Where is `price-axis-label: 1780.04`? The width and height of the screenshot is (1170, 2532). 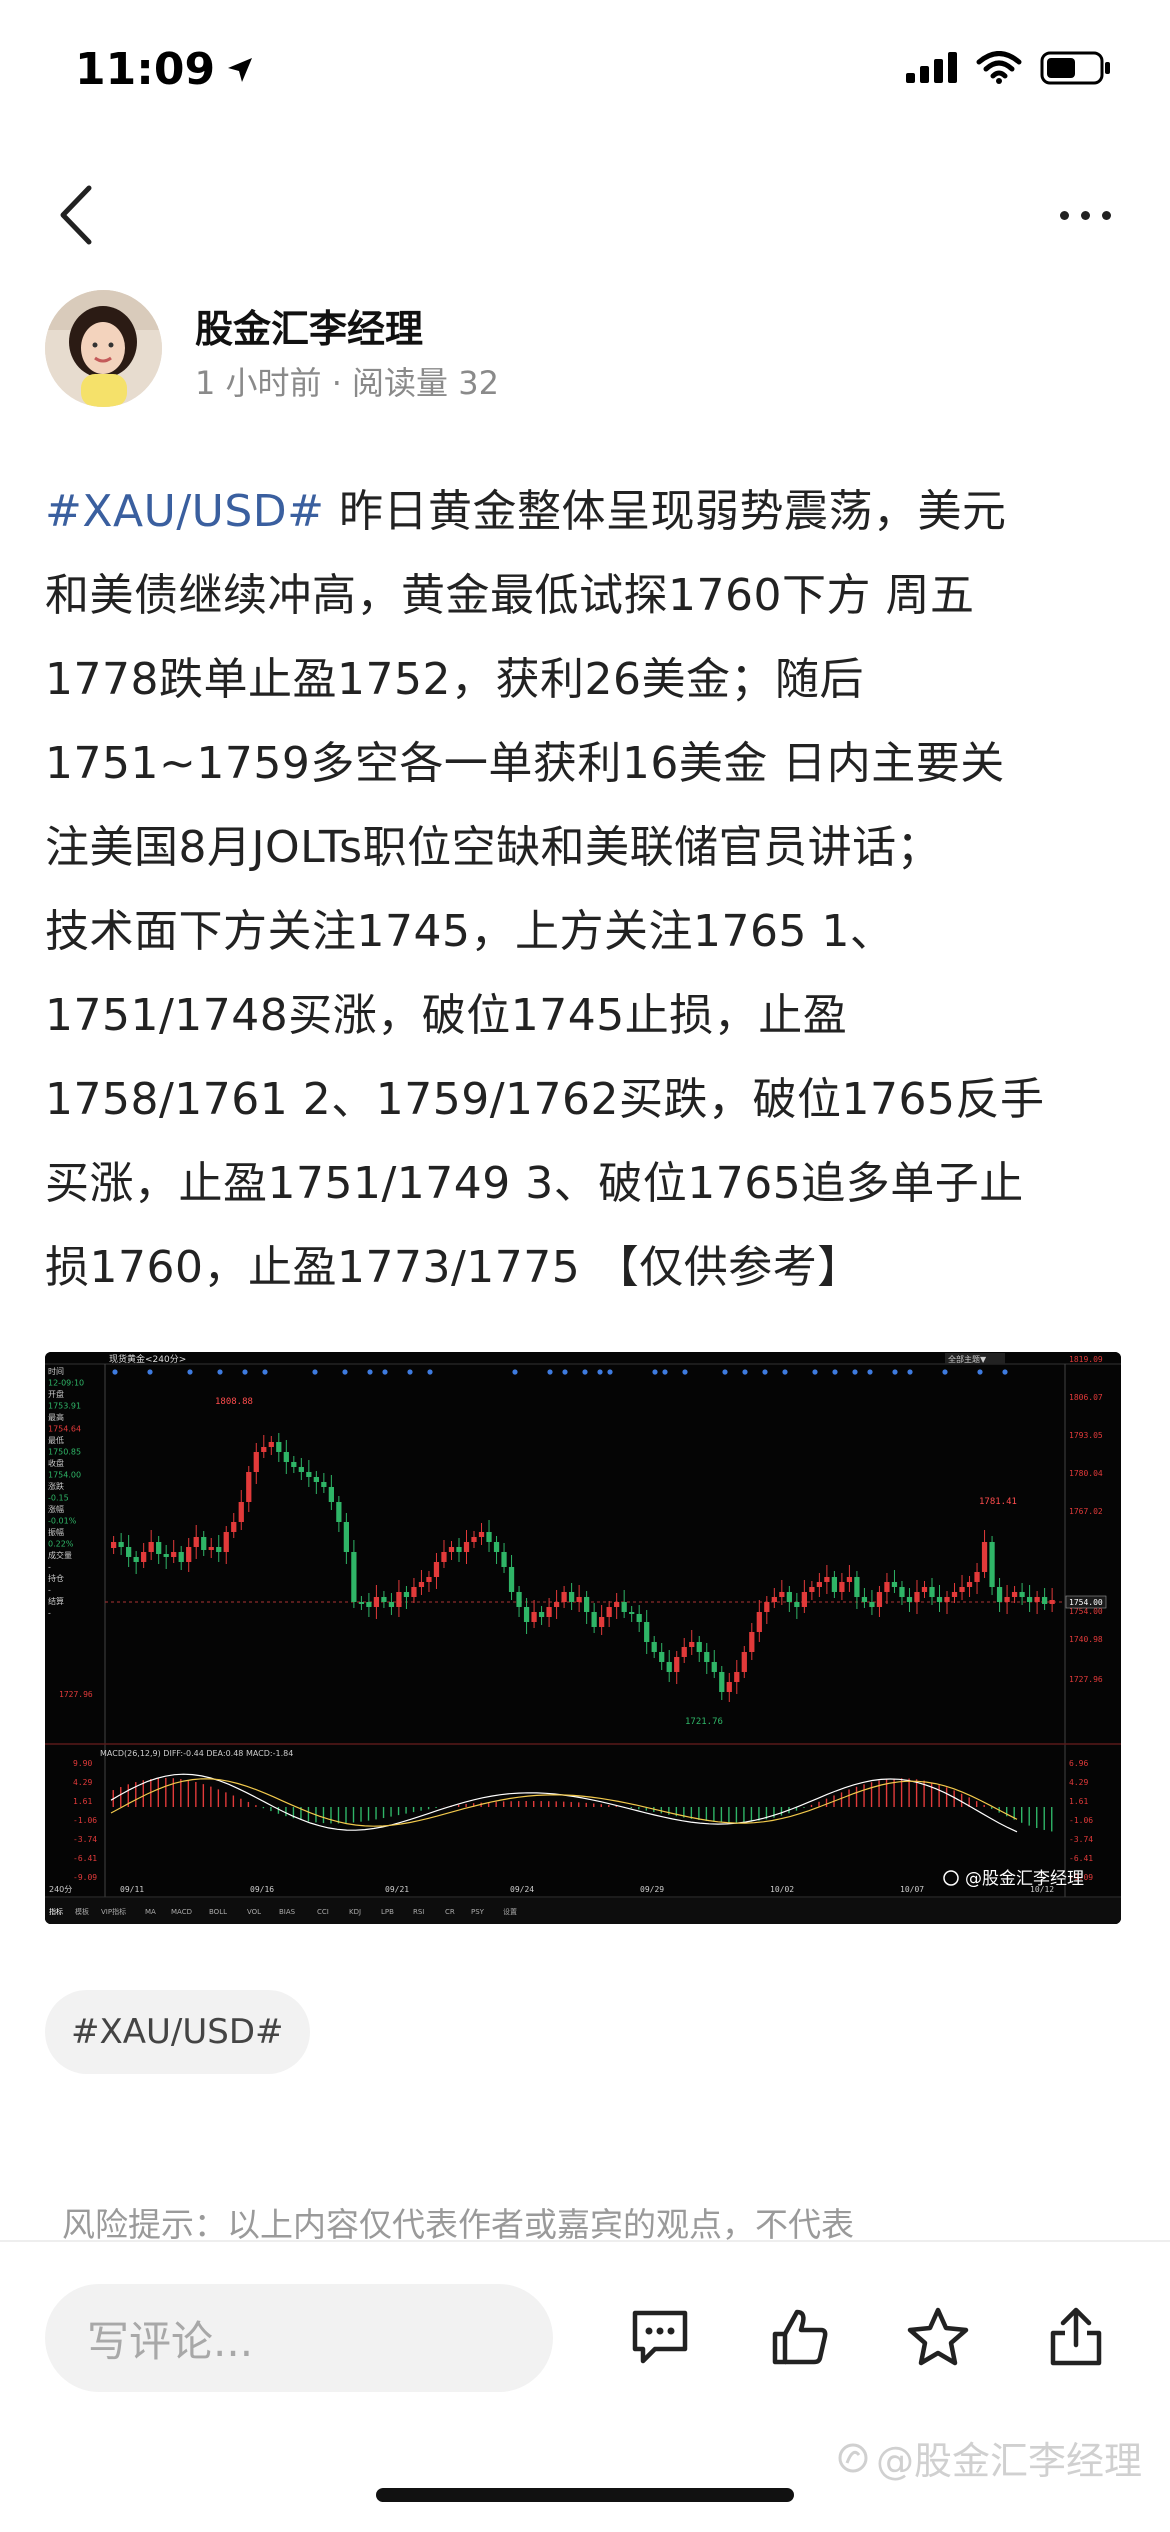
price-axis-label: 1780.04 is located at coordinates (1086, 1473).